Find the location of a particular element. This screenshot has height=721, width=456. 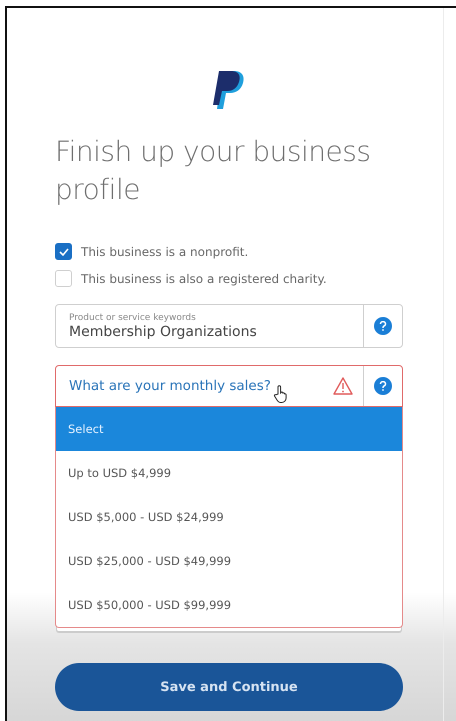

sales-select: What are your monthly sales? is located at coordinates (229, 386).